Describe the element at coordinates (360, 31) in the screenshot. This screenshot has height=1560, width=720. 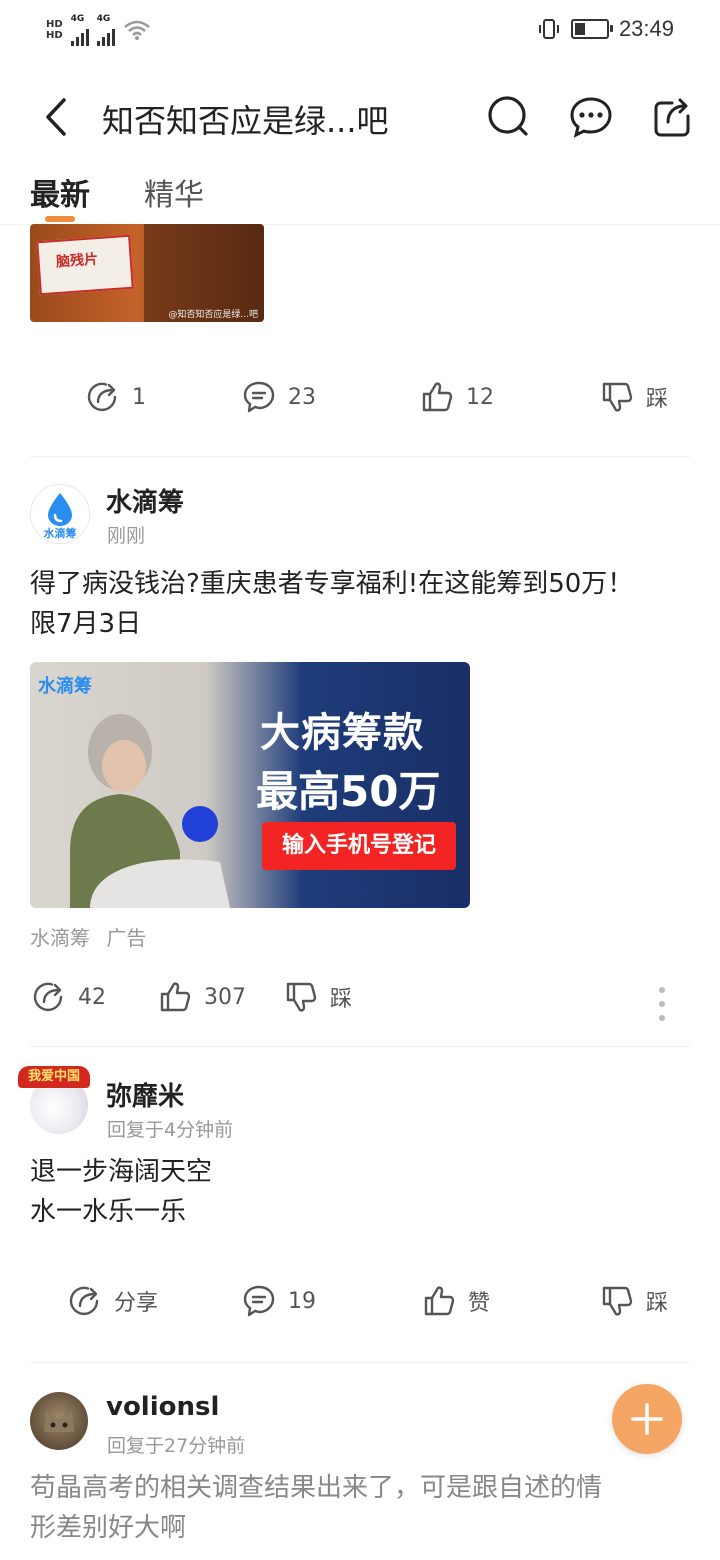
I see `status-bar: HD HD 4G 4G 23:49` at that location.